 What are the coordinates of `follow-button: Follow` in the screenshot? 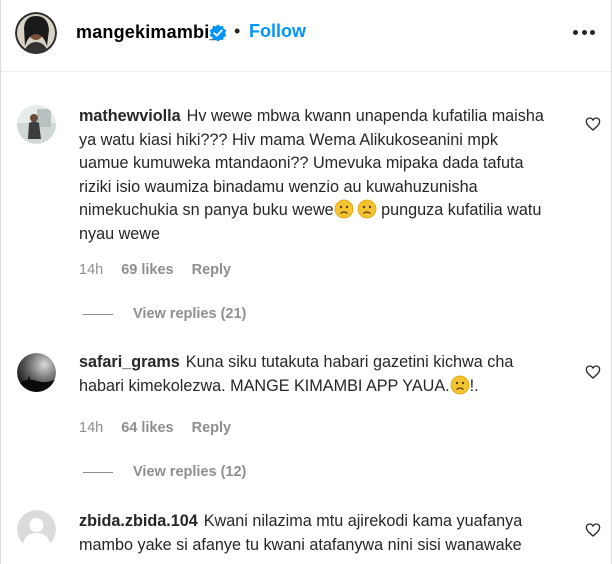 It's located at (277, 31).